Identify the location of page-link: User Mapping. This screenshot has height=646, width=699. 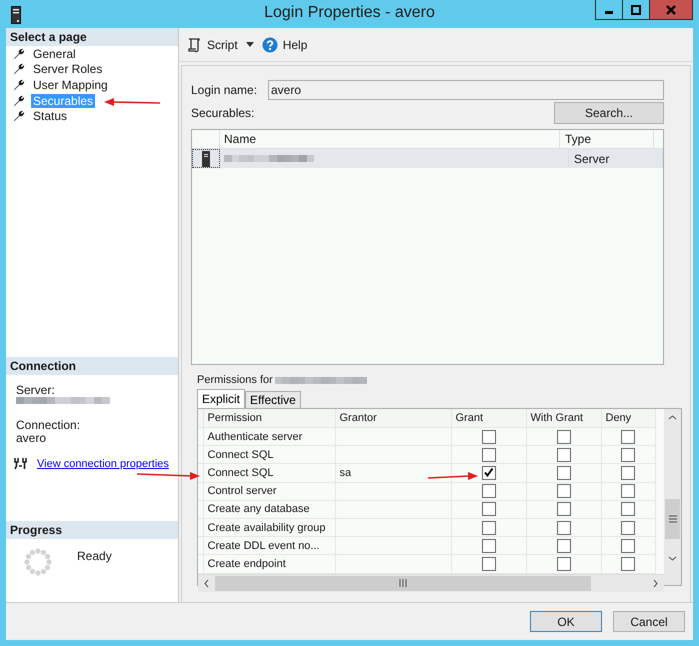
(70, 85).